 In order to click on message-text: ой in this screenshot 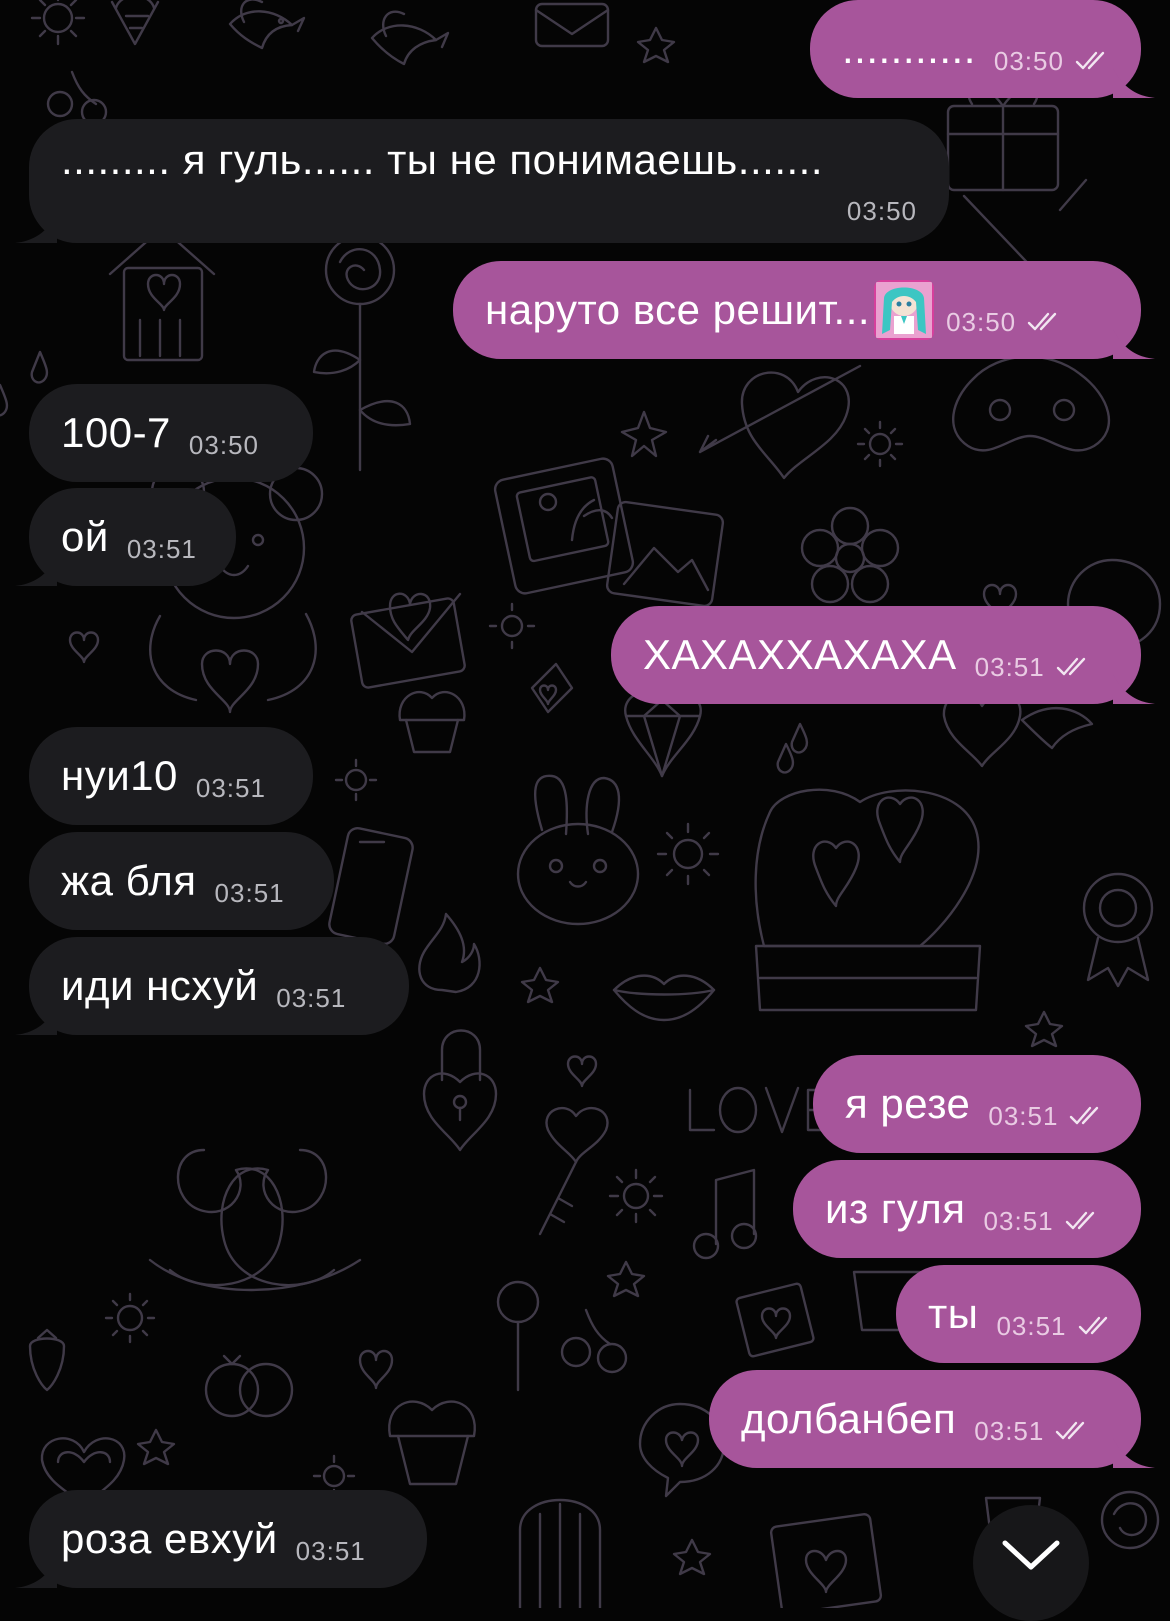, I will do `click(85, 536)`.